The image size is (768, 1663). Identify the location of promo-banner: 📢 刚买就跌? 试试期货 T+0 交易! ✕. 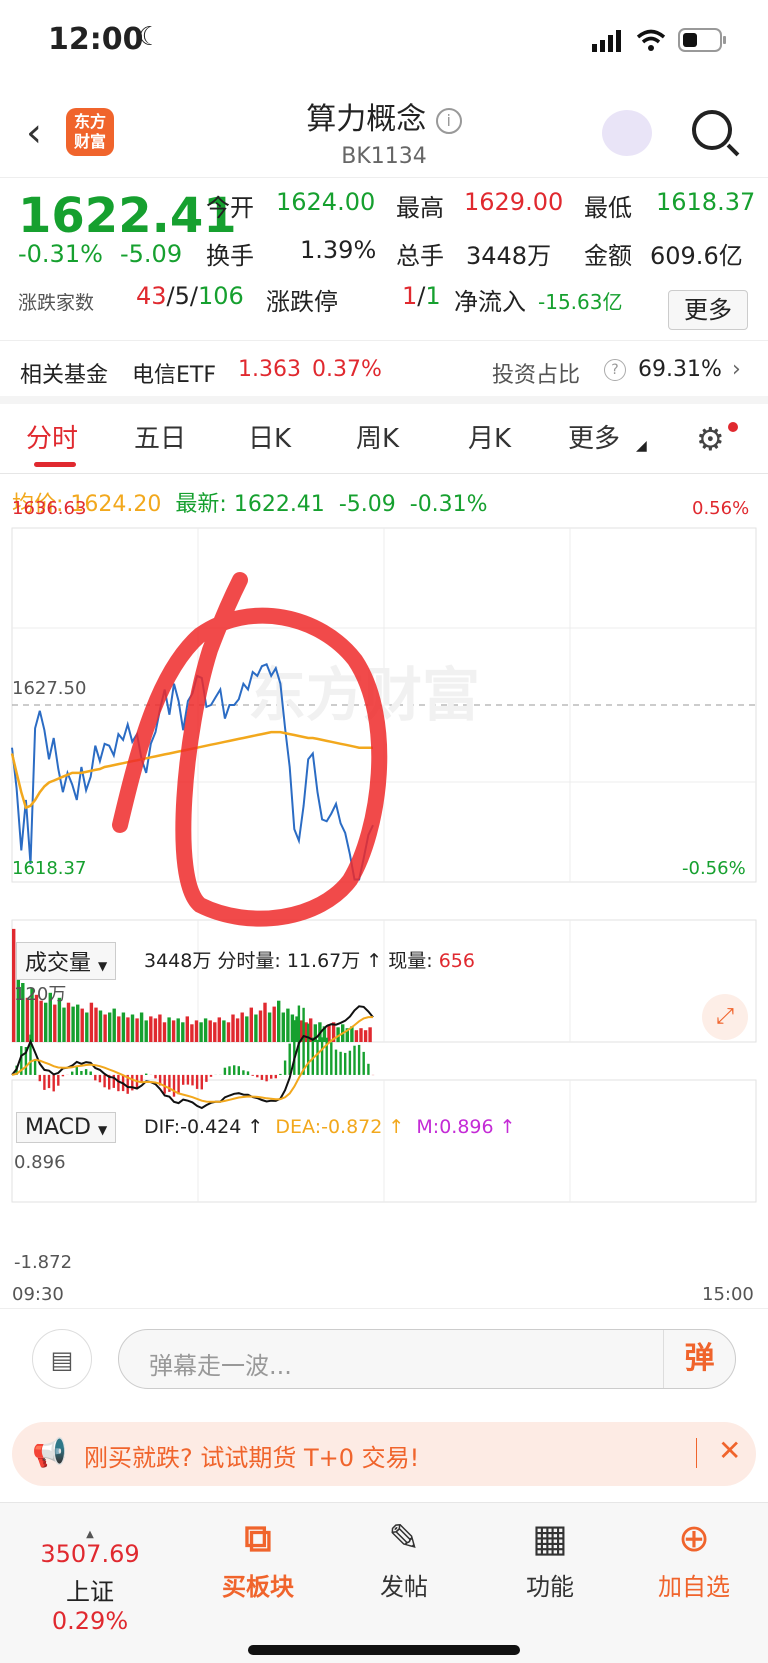
(384, 1454).